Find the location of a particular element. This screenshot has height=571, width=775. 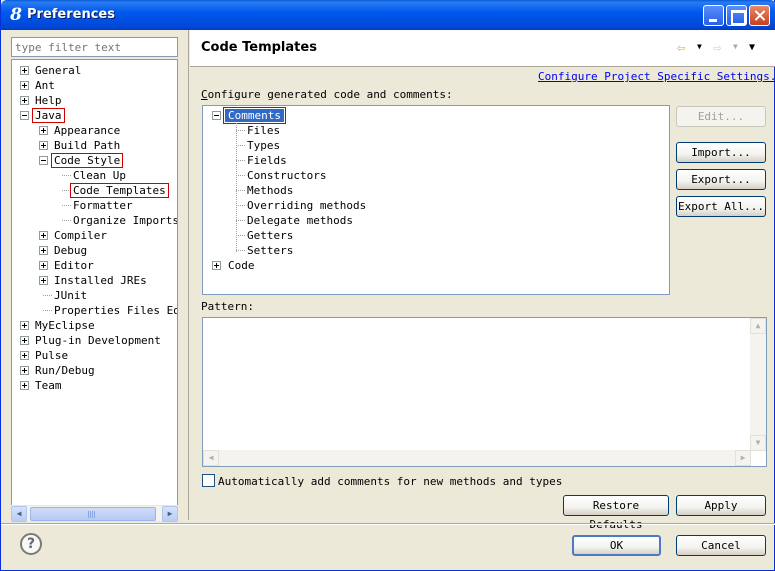

back-arrow-icon: ⇦ is located at coordinates (681, 48).